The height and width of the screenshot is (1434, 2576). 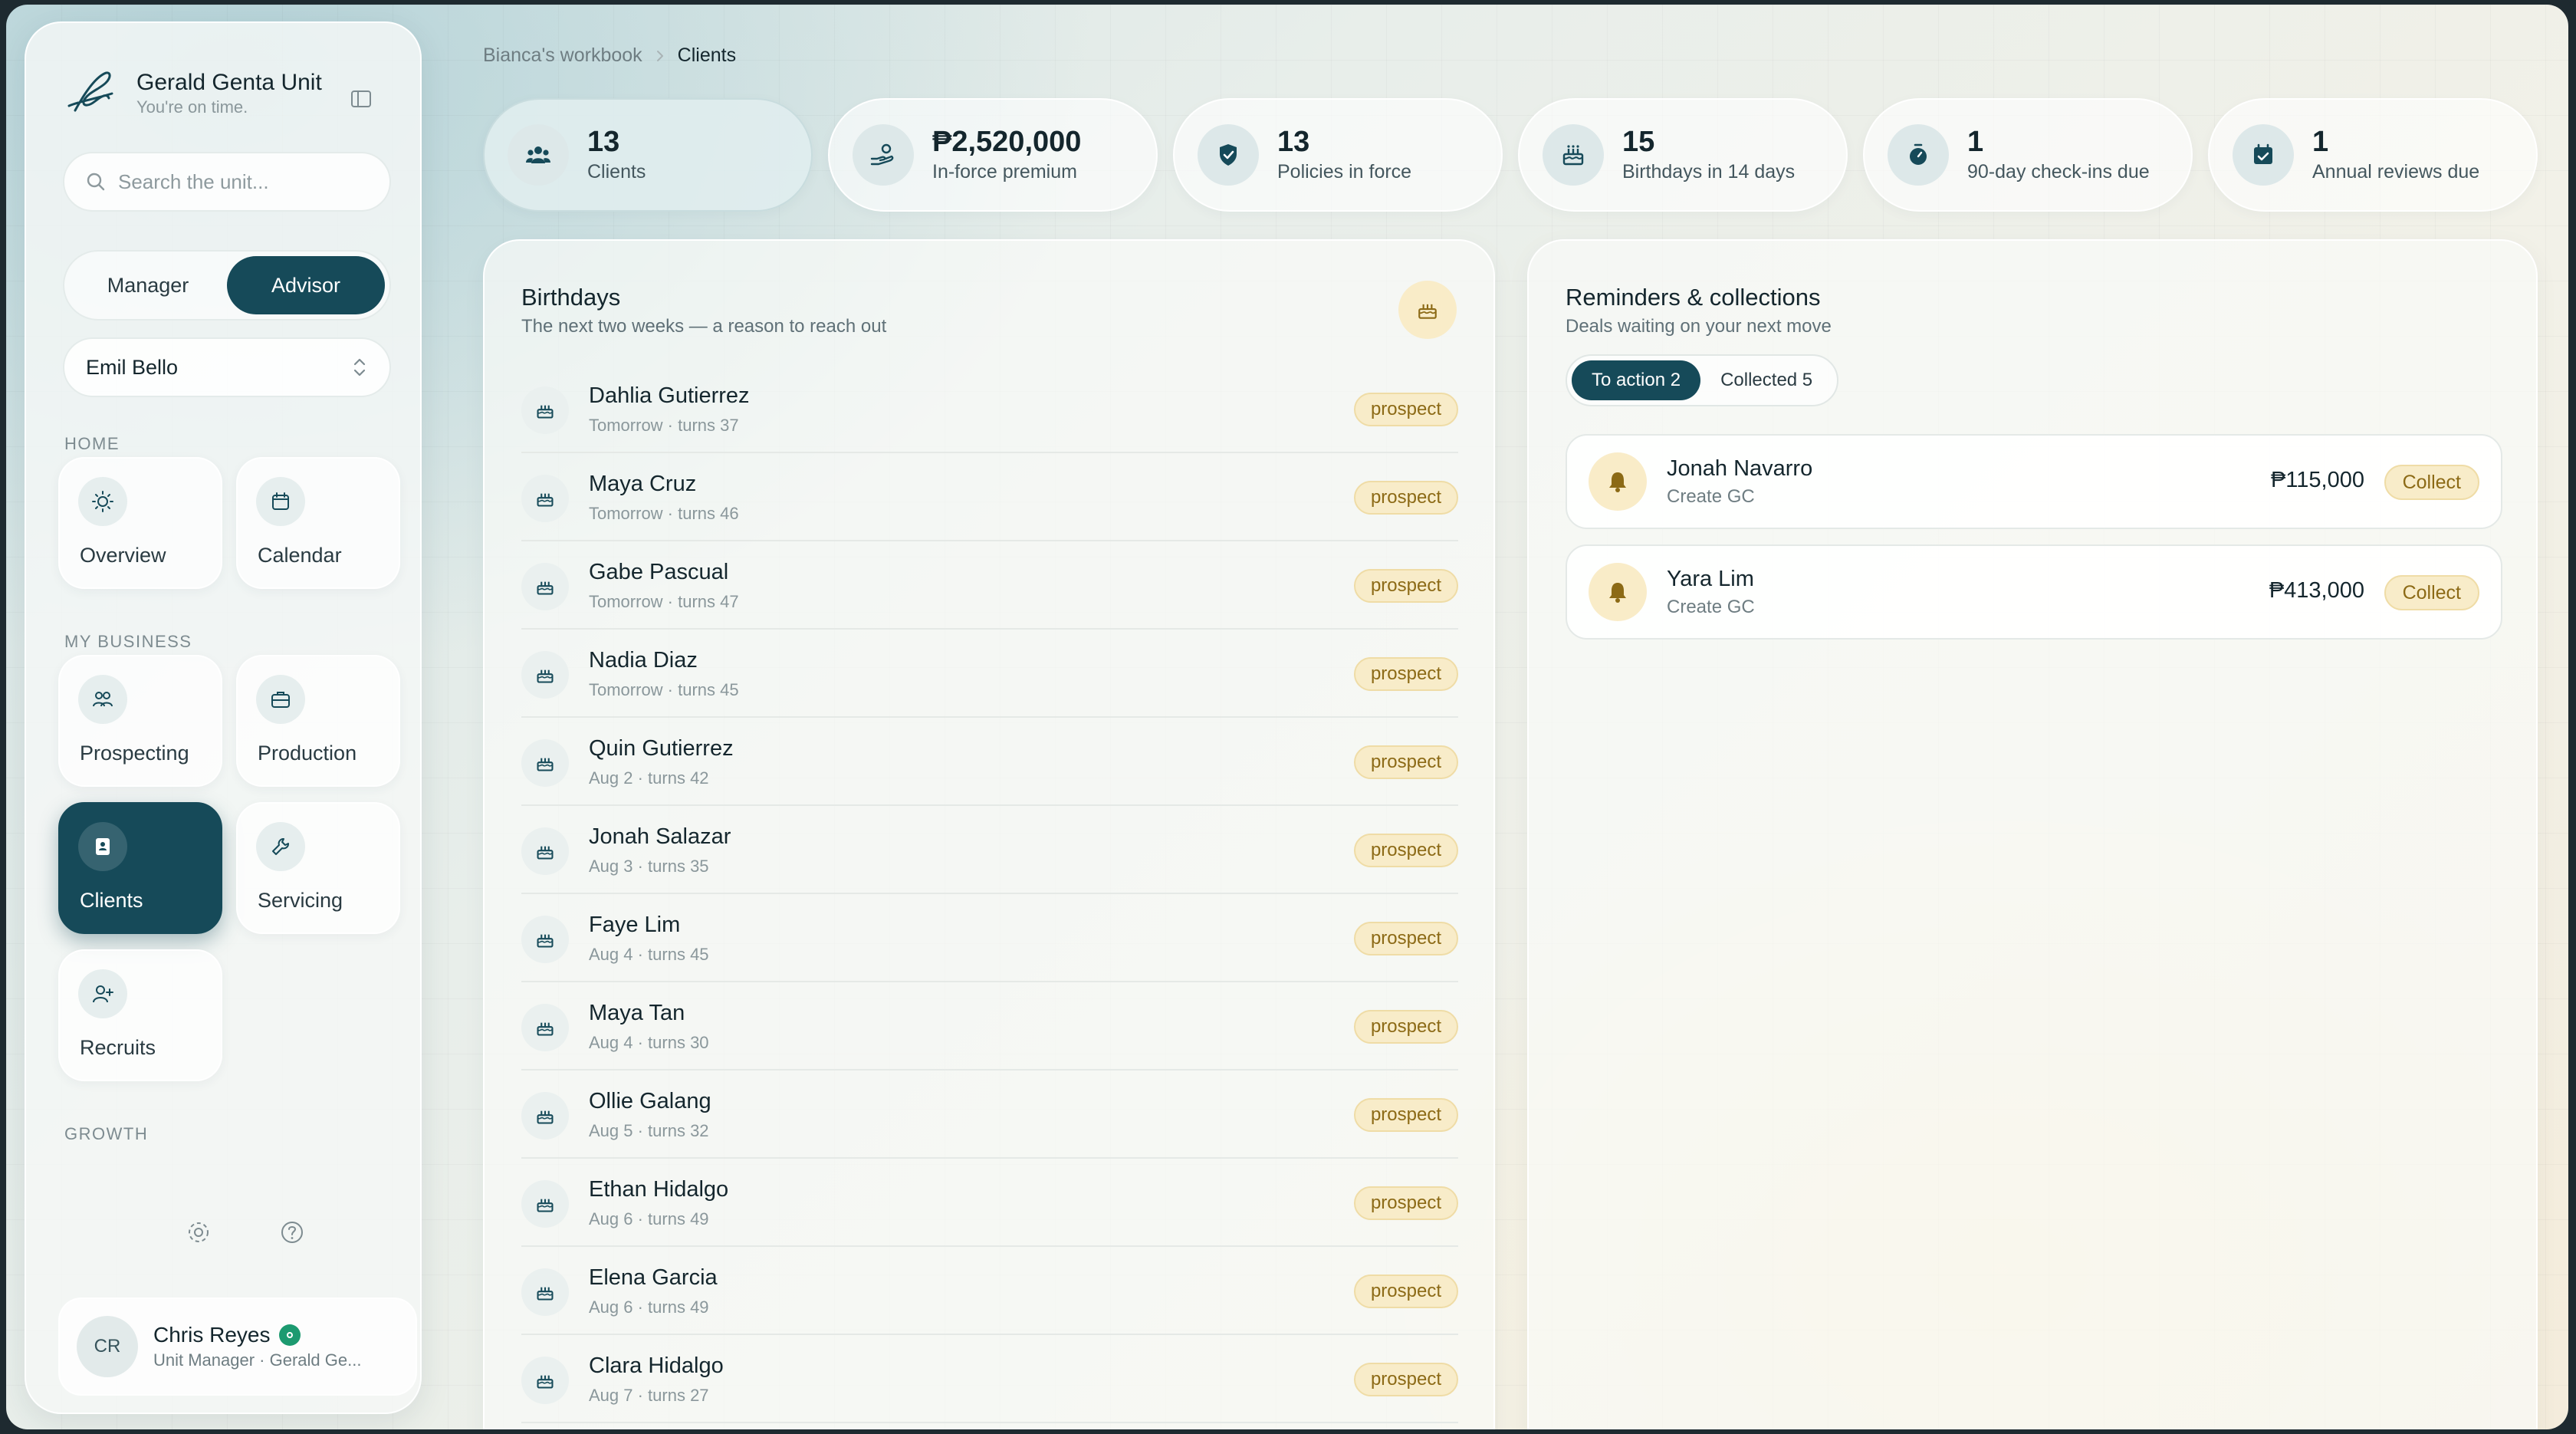 I want to click on nav-overview: Overview, so click(x=140, y=523).